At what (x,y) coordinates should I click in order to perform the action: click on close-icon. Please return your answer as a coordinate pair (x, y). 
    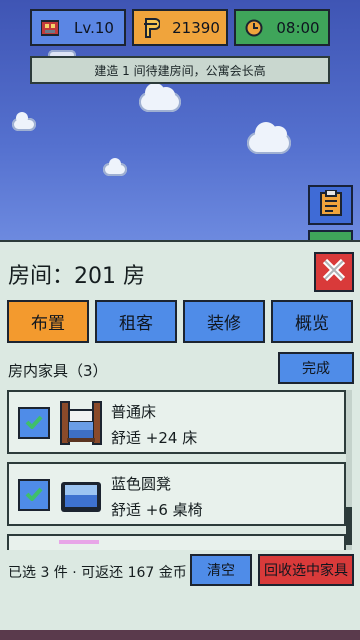
    Looking at the image, I should click on (334, 272).